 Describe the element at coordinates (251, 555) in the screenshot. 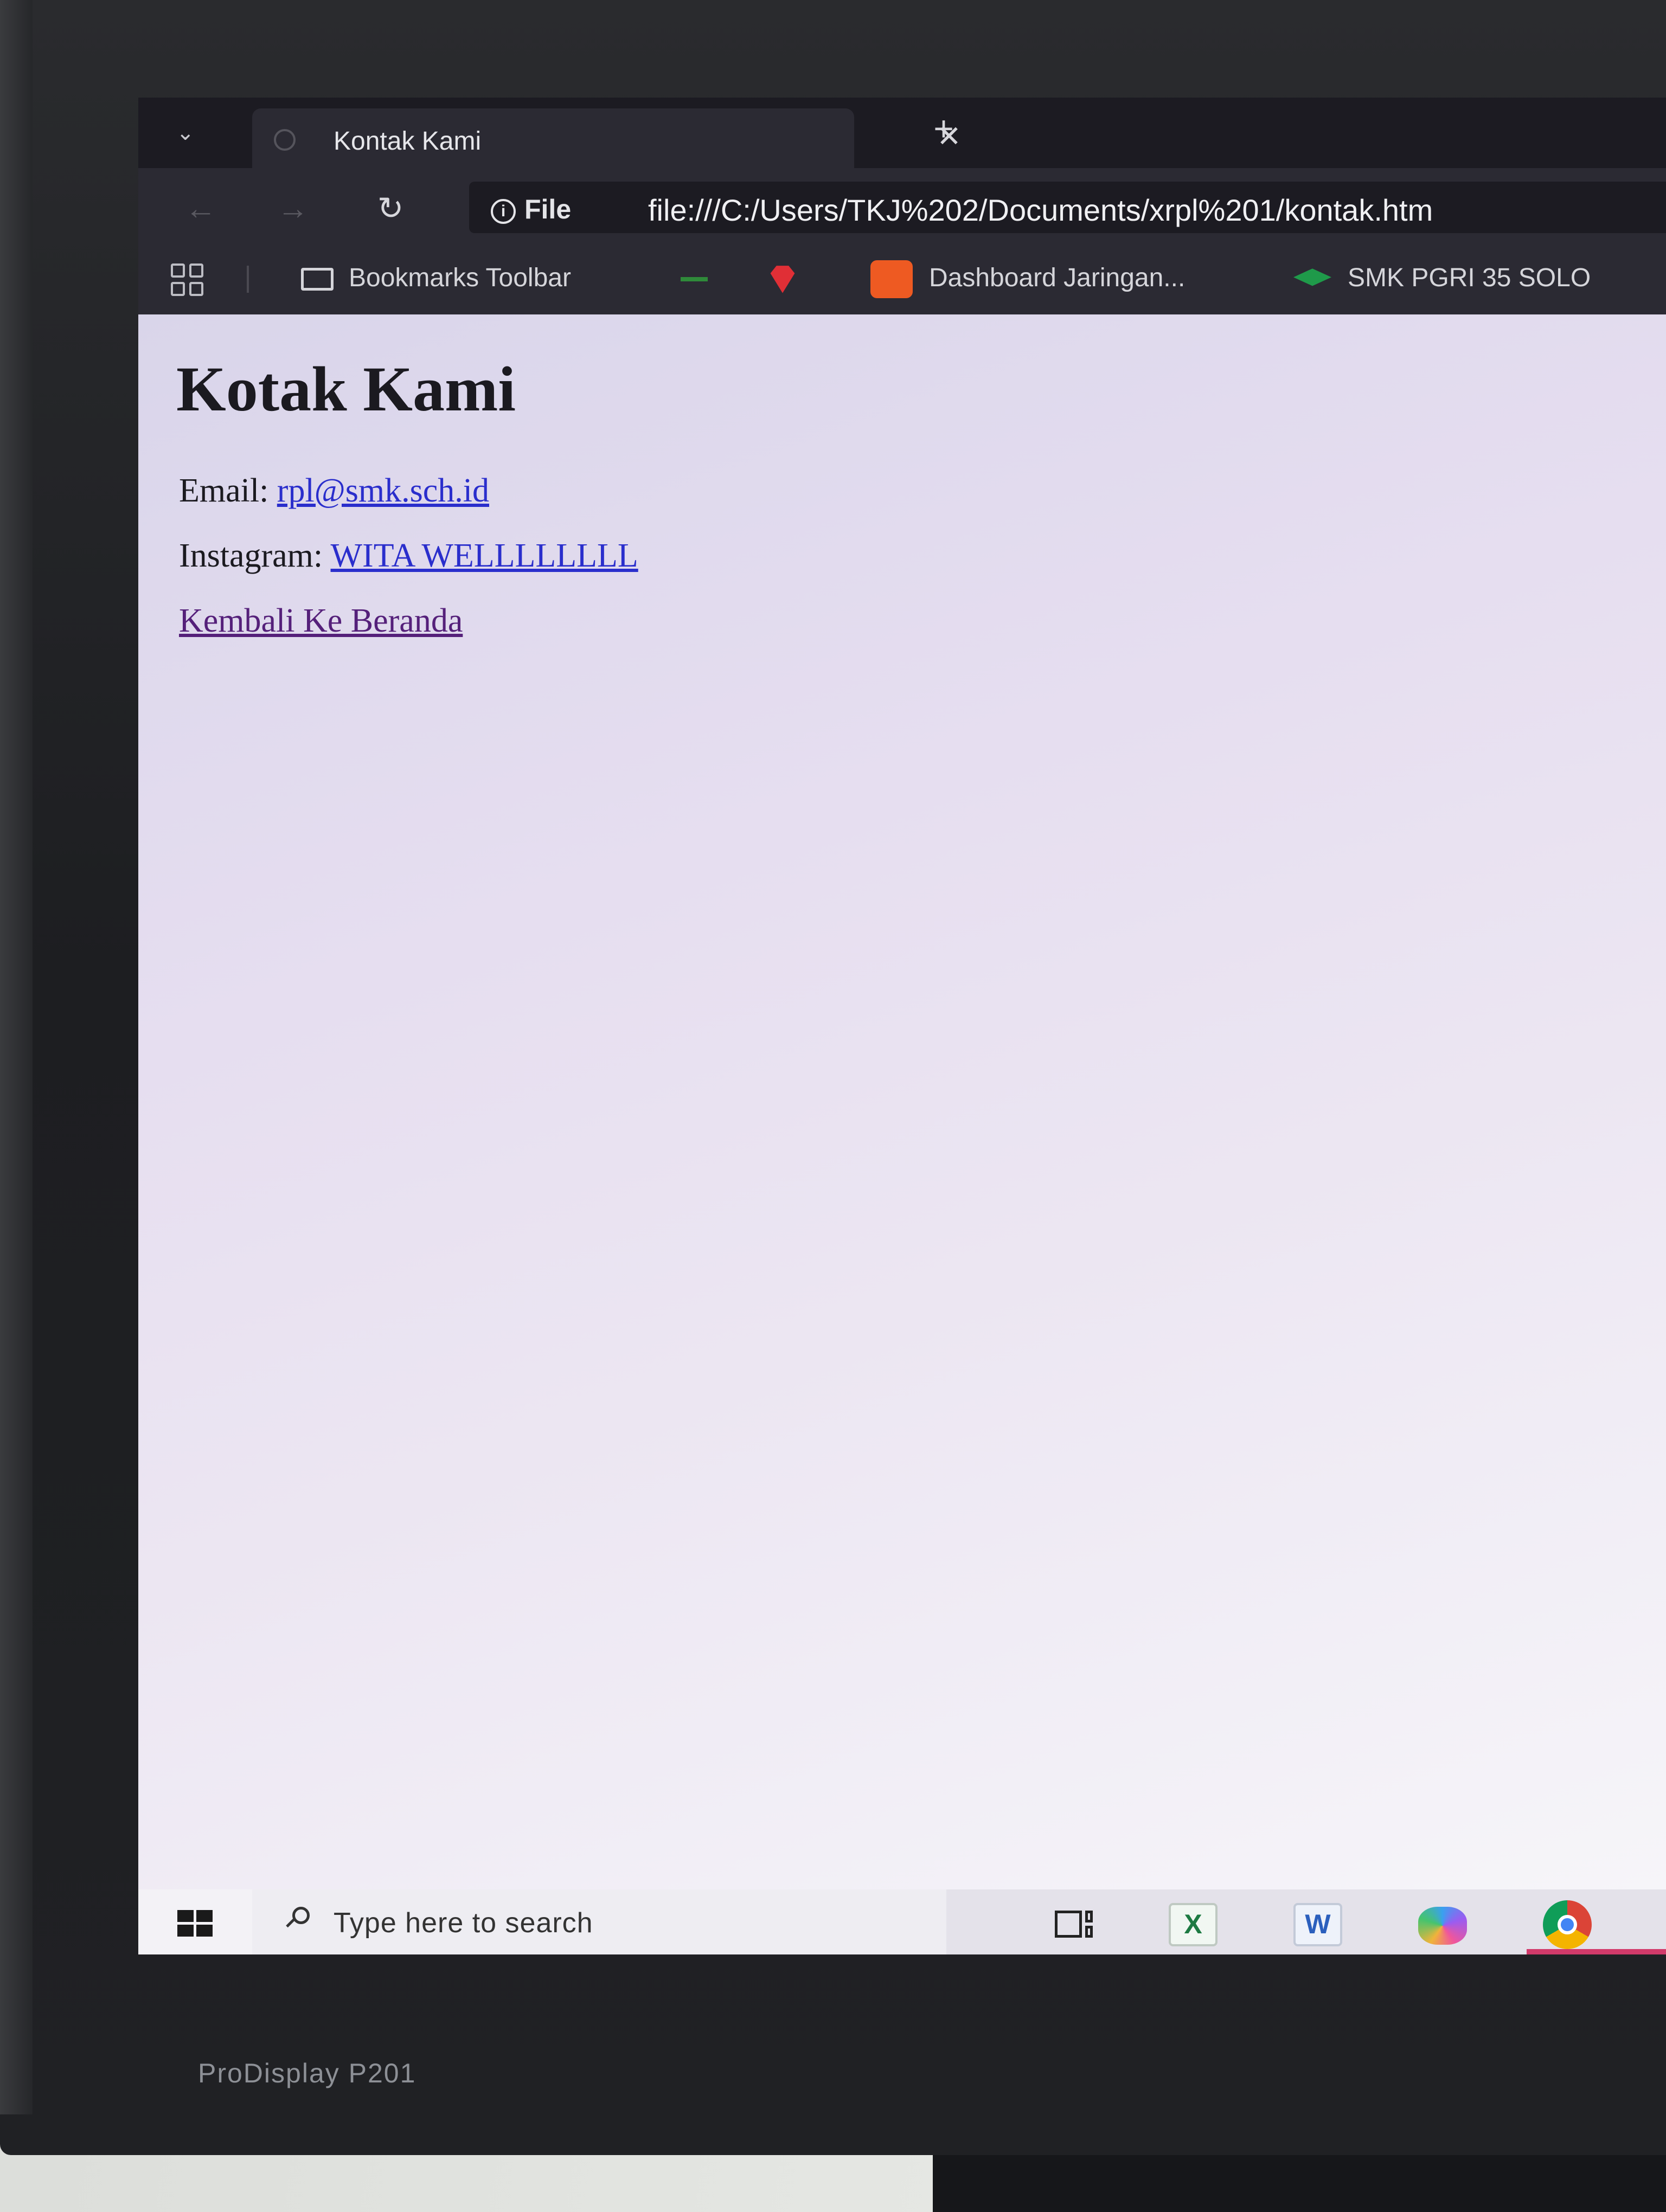

I see `instagram-label: Instagram:` at that location.